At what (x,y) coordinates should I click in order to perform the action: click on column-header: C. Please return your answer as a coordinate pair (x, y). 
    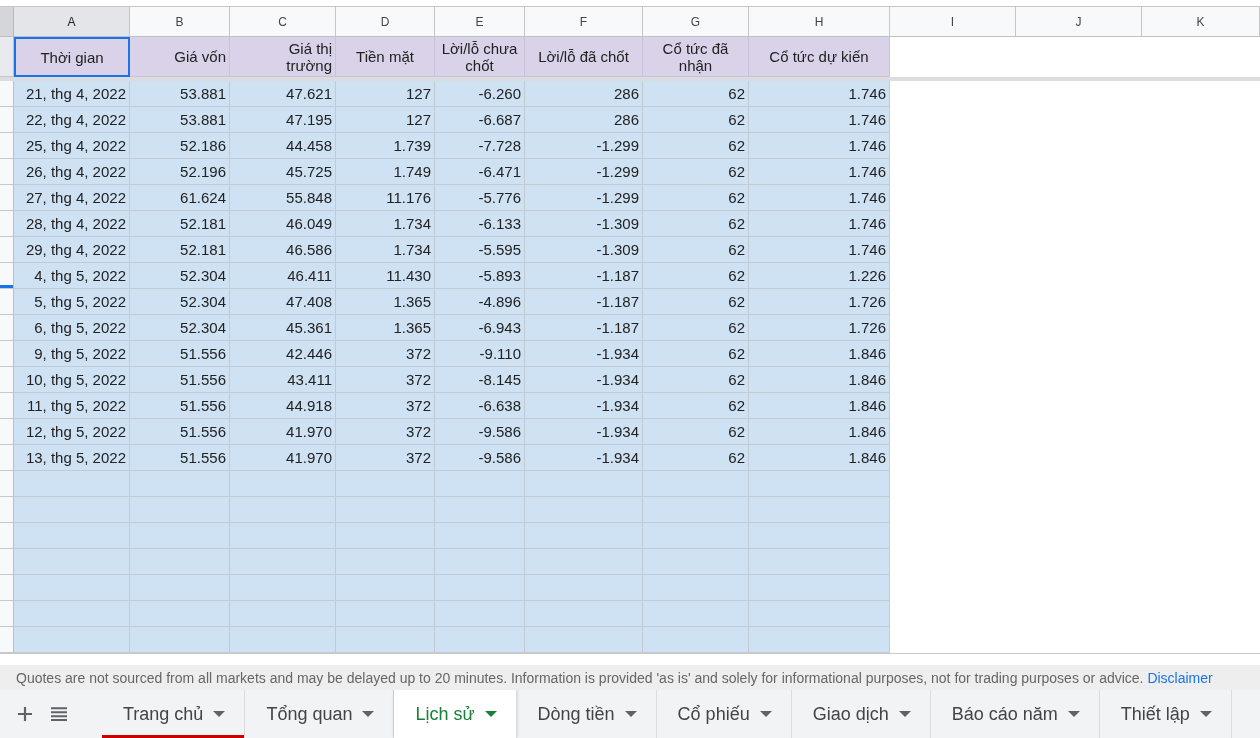
    Looking at the image, I should click on (283, 22).